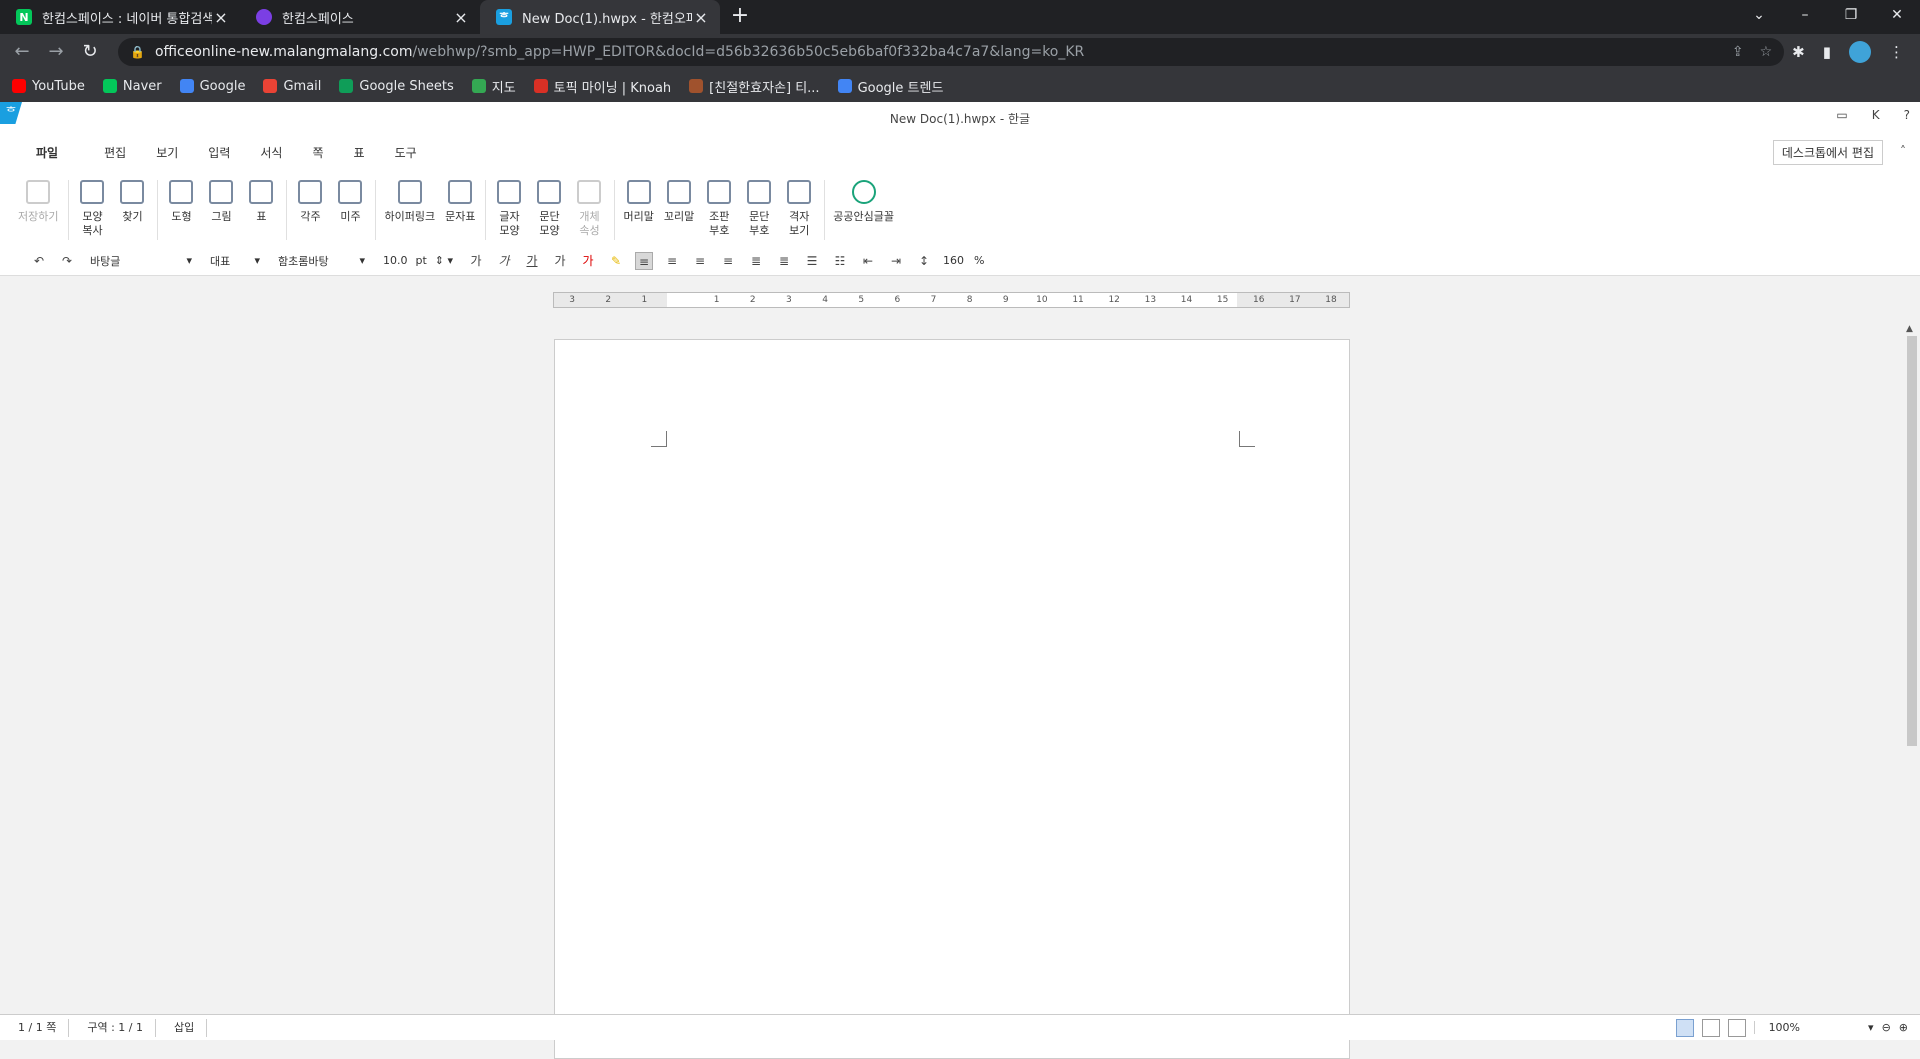 The width and height of the screenshot is (1920, 1059). Describe the element at coordinates (600, 17) in the screenshot. I see `browser-tab-2: ᄒ New Doc(1).hwpx - 한컴오피스 ×` at that location.